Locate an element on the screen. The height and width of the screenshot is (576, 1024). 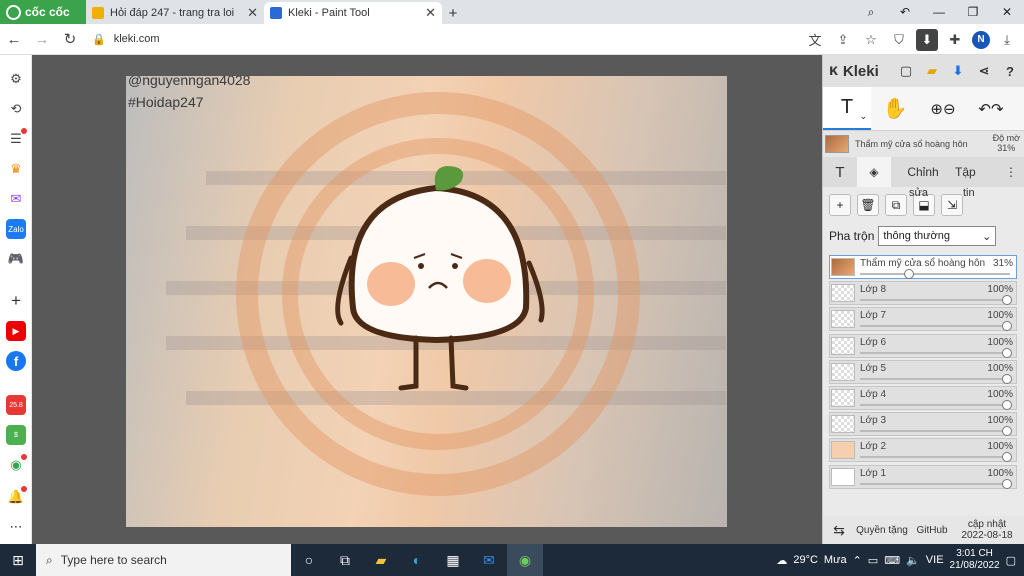
text-tool-button: T ⌄ is located at coordinates (847, 108).